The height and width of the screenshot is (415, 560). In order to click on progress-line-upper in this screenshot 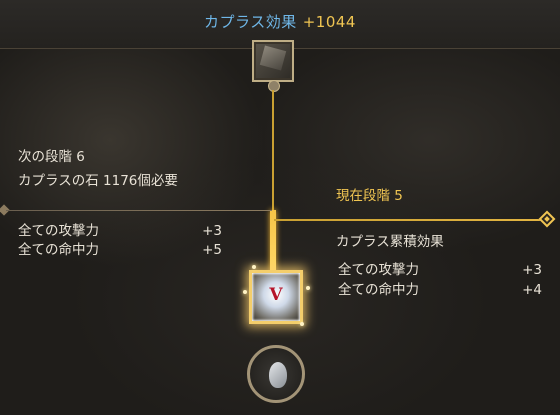, I will do `click(273, 150)`.